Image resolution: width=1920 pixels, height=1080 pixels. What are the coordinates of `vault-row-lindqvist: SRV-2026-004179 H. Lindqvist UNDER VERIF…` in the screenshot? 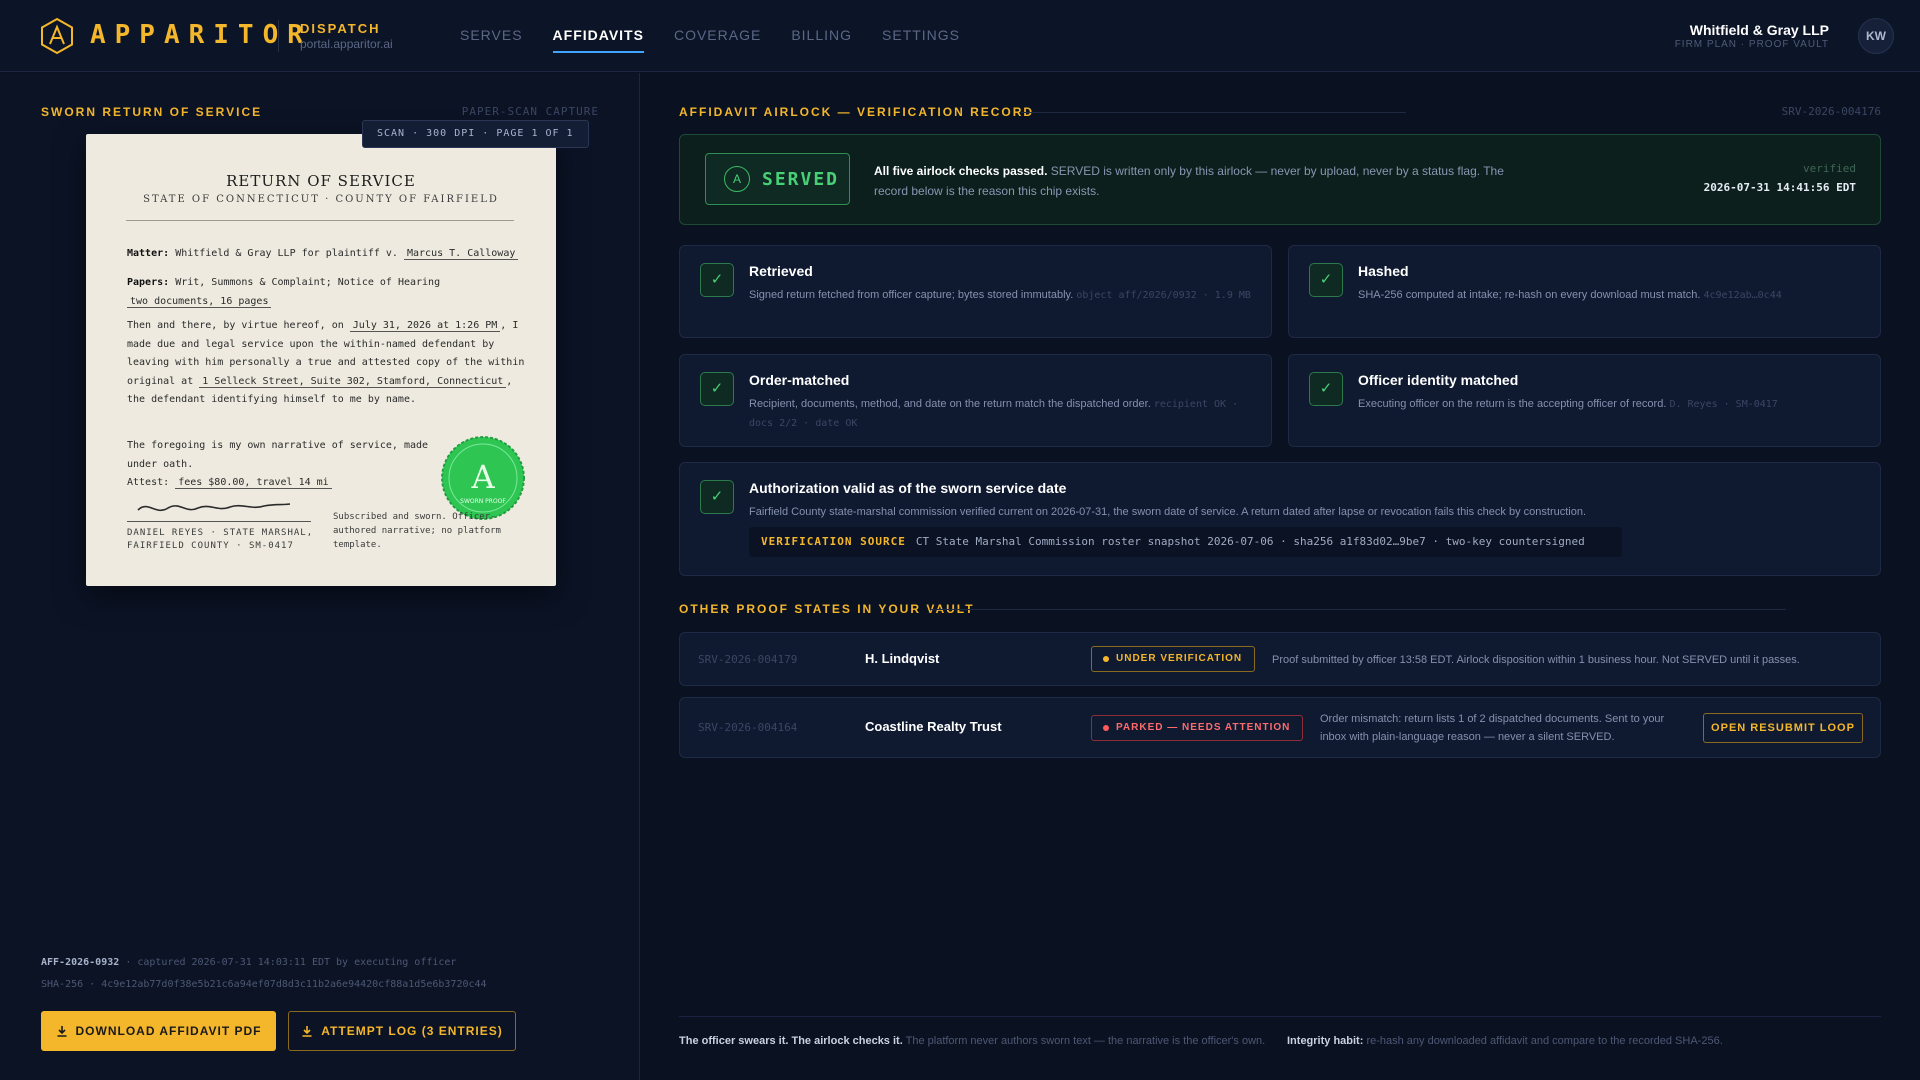 It's located at (1280, 659).